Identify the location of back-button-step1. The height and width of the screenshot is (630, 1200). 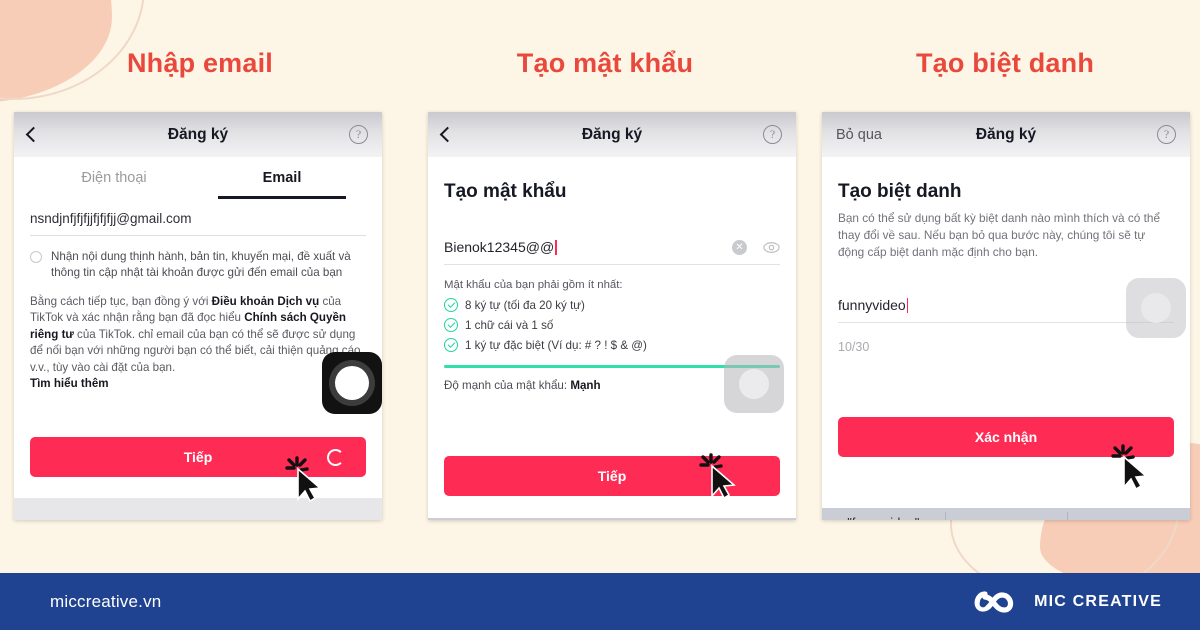
(33, 134).